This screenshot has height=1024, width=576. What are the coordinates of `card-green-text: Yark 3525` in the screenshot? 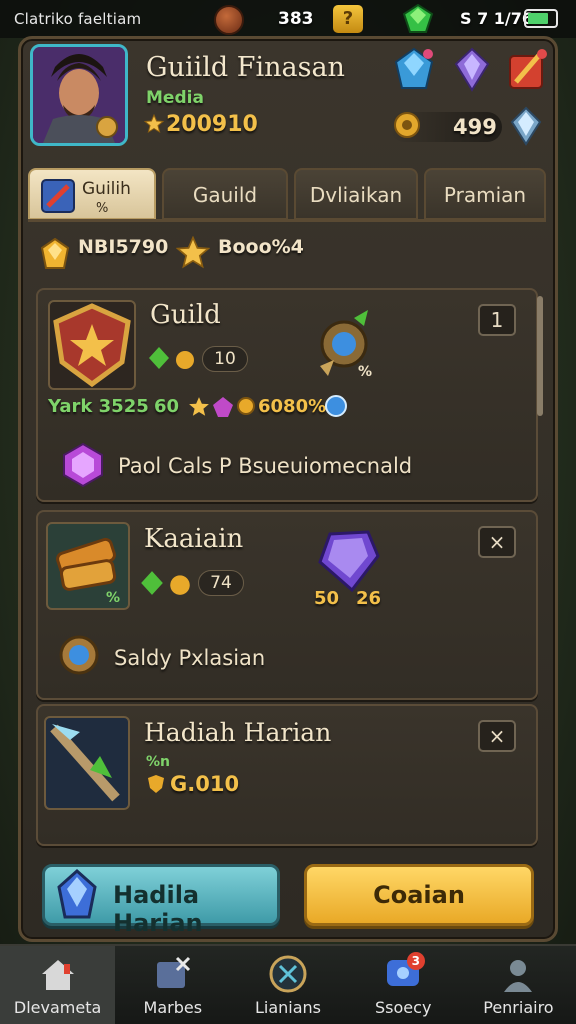 It's located at (98, 406).